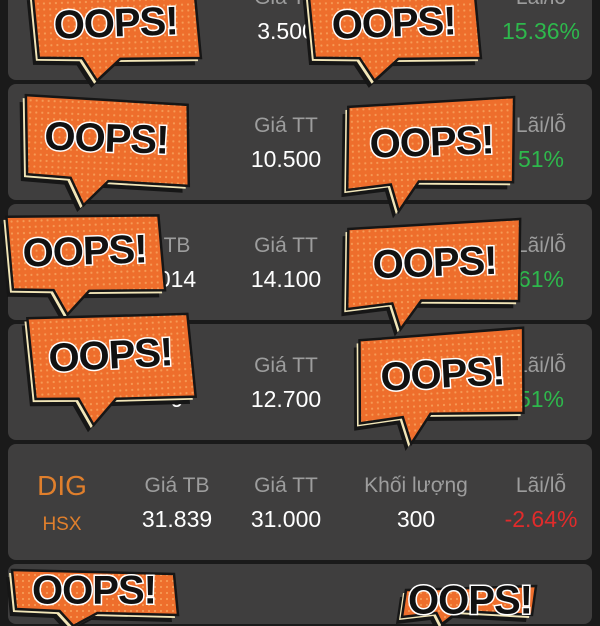 This screenshot has height=626, width=600. I want to click on market-price-value: 31.000, so click(286, 519).